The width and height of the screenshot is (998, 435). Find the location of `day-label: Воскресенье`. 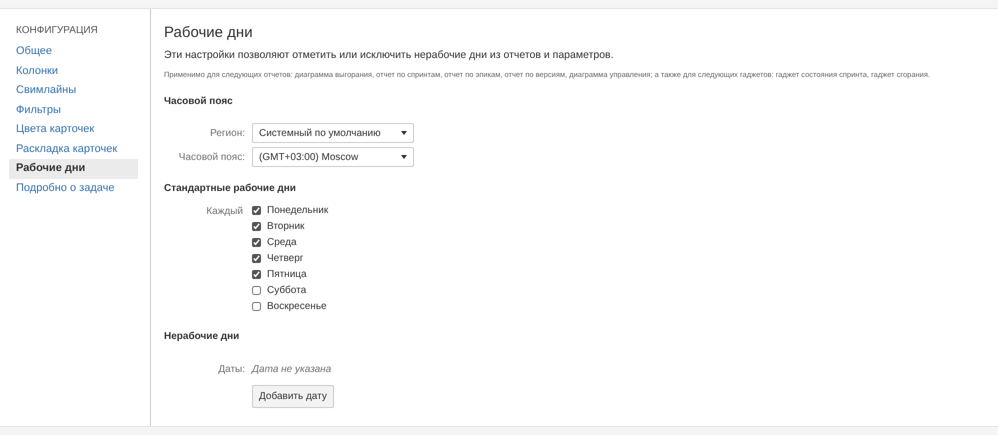

day-label: Воскресенье is located at coordinates (297, 306).